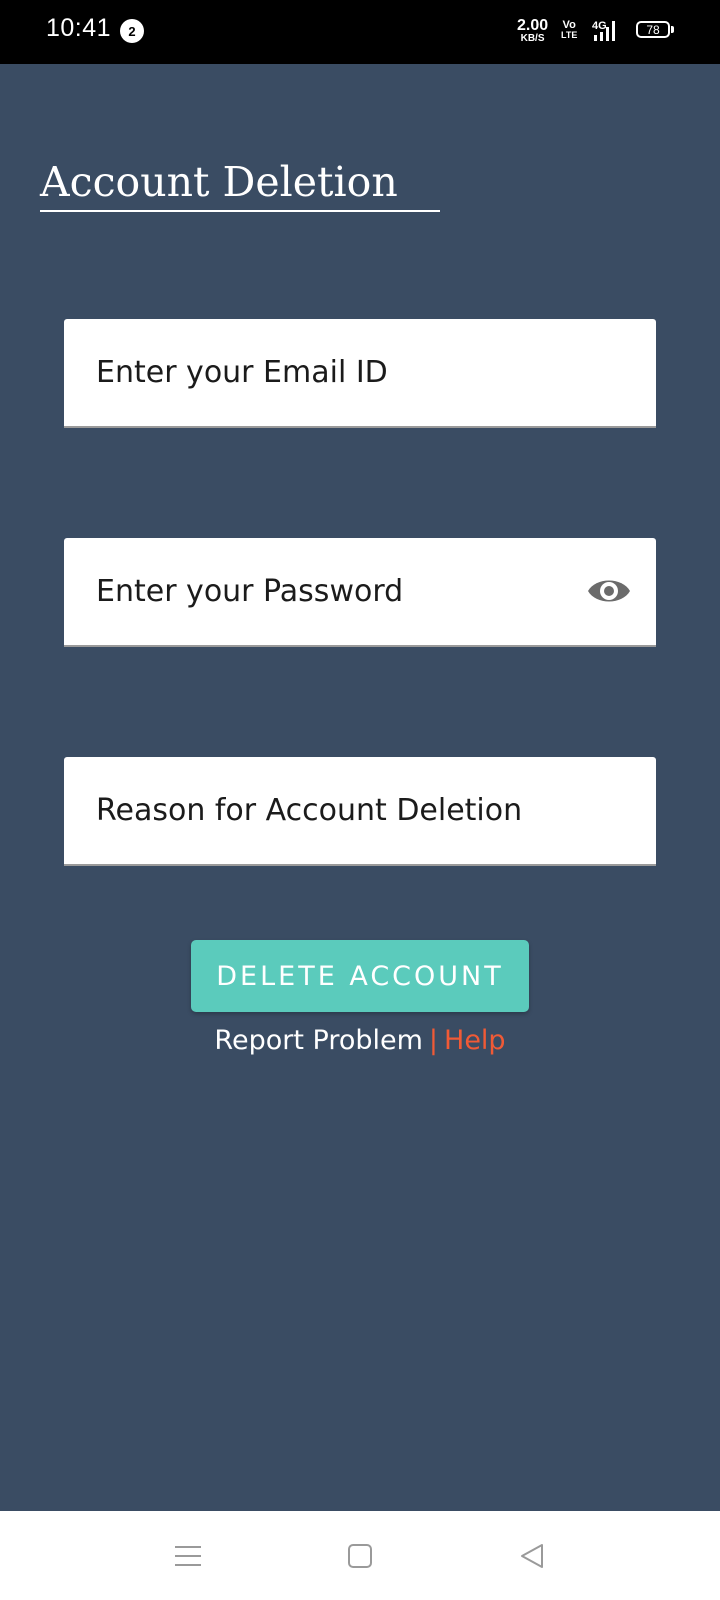  I want to click on battery-icon: 78, so click(653, 29).